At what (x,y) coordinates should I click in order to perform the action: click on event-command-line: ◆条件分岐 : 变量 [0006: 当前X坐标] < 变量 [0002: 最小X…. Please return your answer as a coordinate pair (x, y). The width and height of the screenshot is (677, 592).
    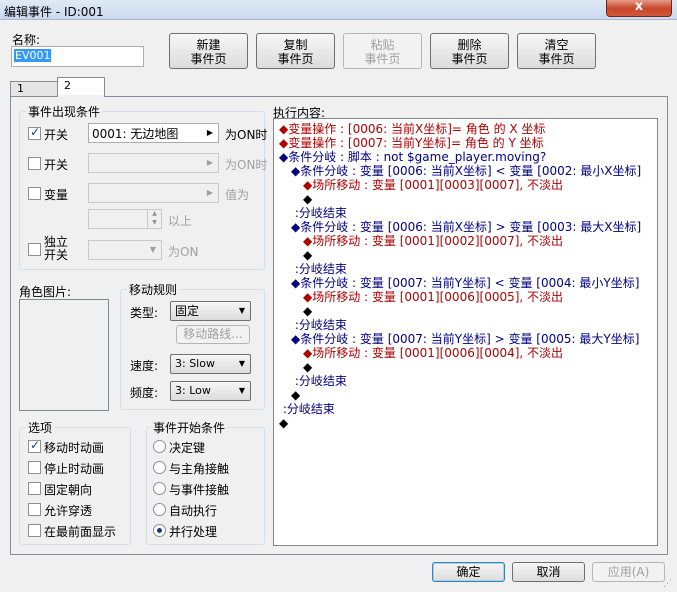
    Looking at the image, I should click on (466, 171).